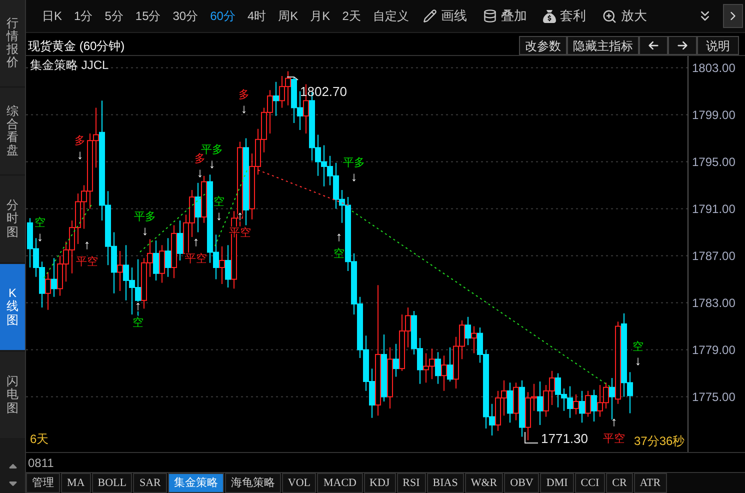 The height and width of the screenshot is (493, 745). Describe the element at coordinates (12, 307) in the screenshot. I see `sidebar-tab: K线图` at that location.